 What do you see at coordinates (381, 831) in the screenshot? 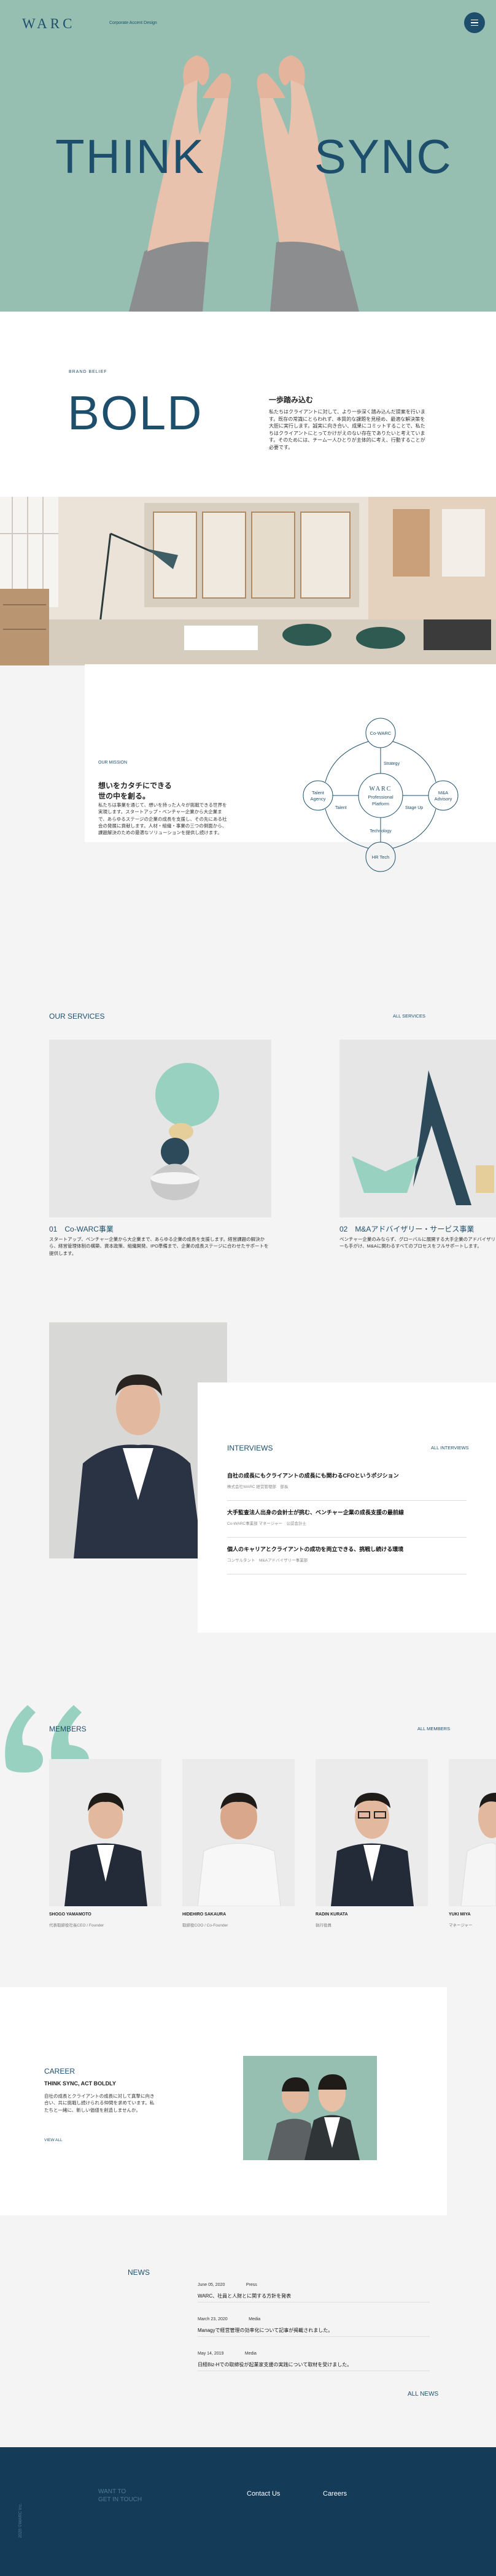
I see `diagram-label-technology: Technology` at bounding box center [381, 831].